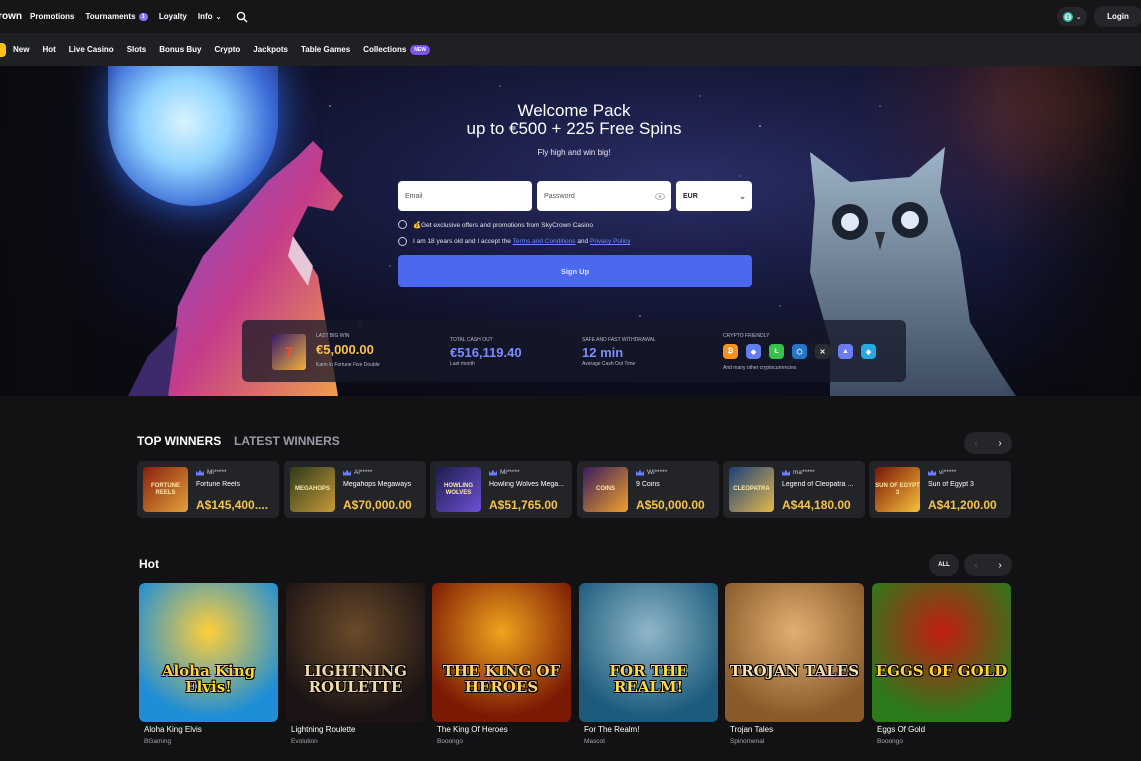 This screenshot has height=761, width=1141. What do you see at coordinates (325, 49) in the screenshot?
I see `category-table-games: Table Games` at bounding box center [325, 49].